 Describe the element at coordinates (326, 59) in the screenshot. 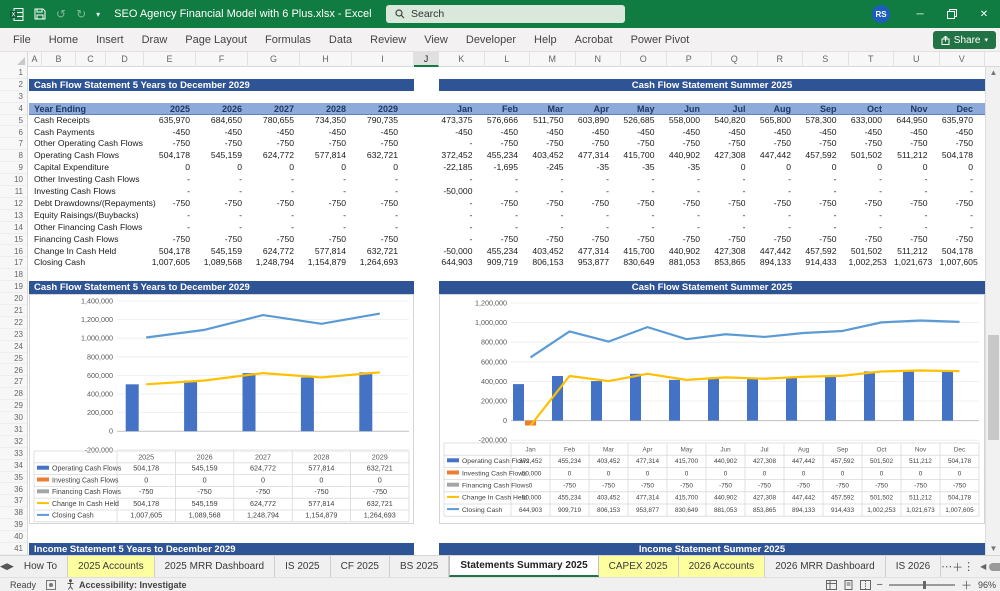

I see `column-header-H: H` at that location.